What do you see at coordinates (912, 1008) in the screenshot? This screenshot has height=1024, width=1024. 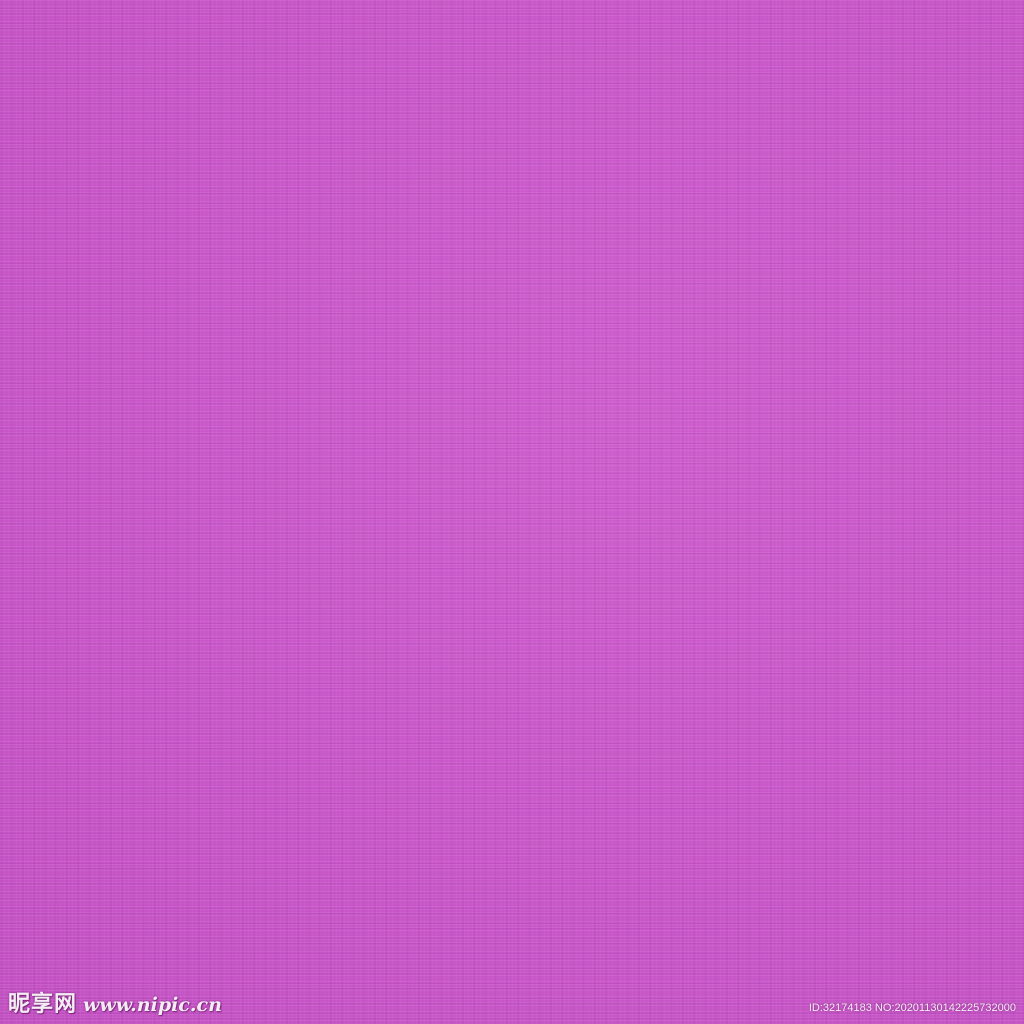 I see `image-id-watermark: ID:32174183 NO:20201130142225732000` at bounding box center [912, 1008].